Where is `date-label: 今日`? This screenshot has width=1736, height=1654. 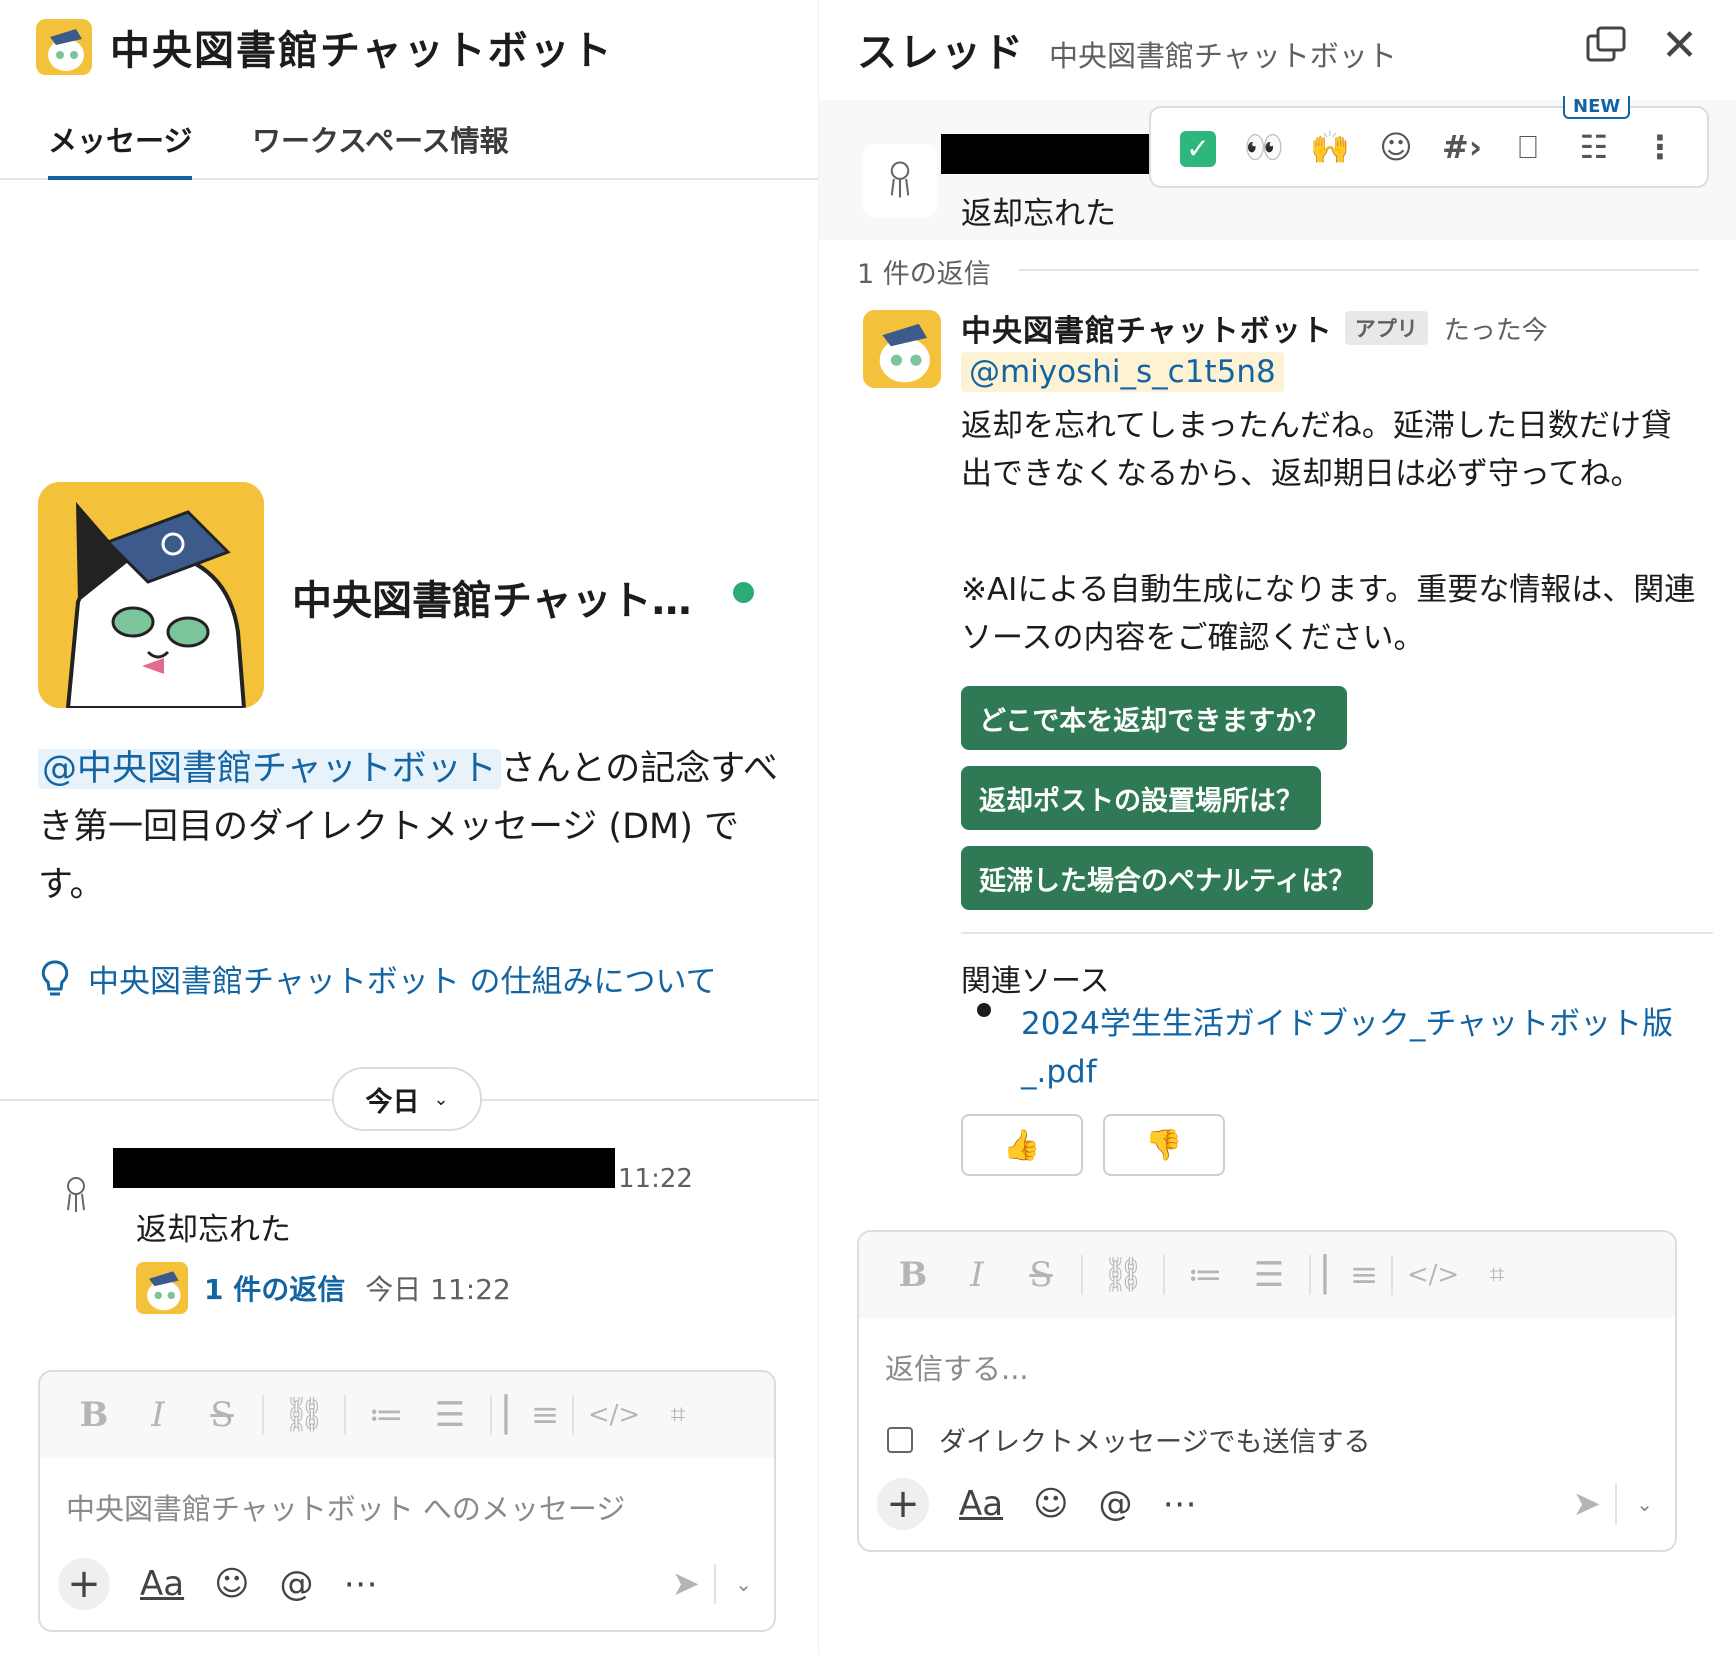 date-label: 今日 is located at coordinates (392, 1102).